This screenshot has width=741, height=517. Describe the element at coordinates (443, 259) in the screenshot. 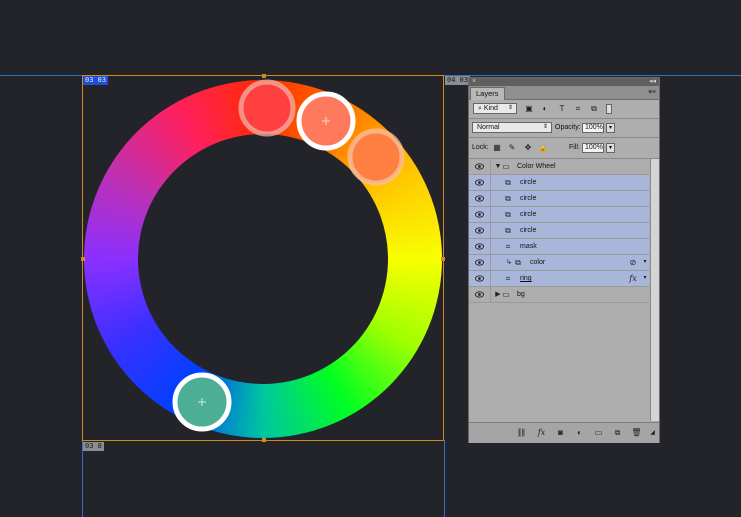

I see `transform-handle-right` at that location.